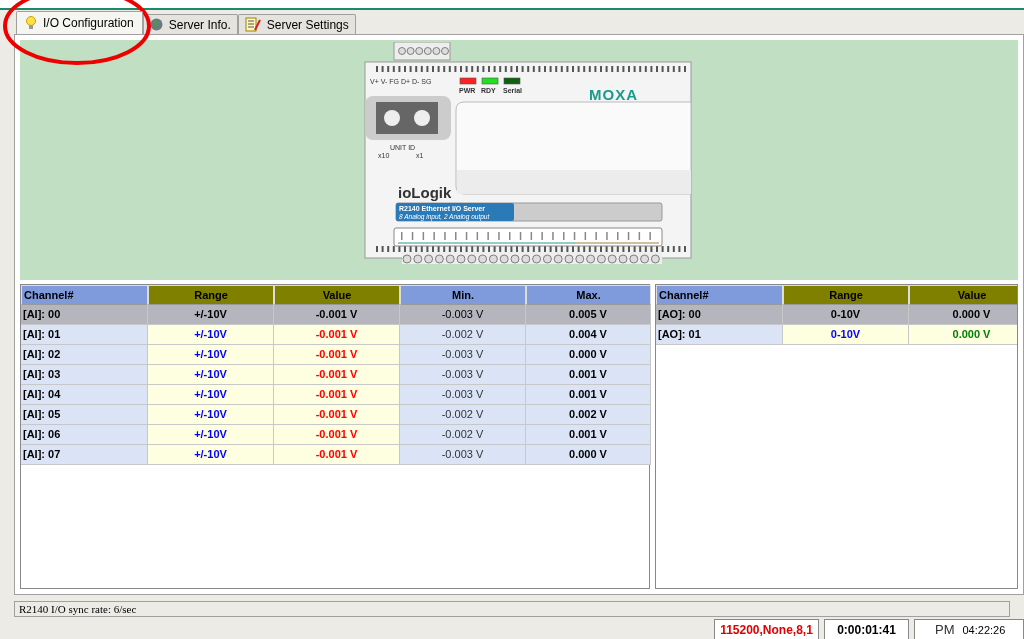 This screenshot has width=1024, height=639. What do you see at coordinates (84, 355) in the screenshot?
I see `table-cell: [AI]: 02` at bounding box center [84, 355].